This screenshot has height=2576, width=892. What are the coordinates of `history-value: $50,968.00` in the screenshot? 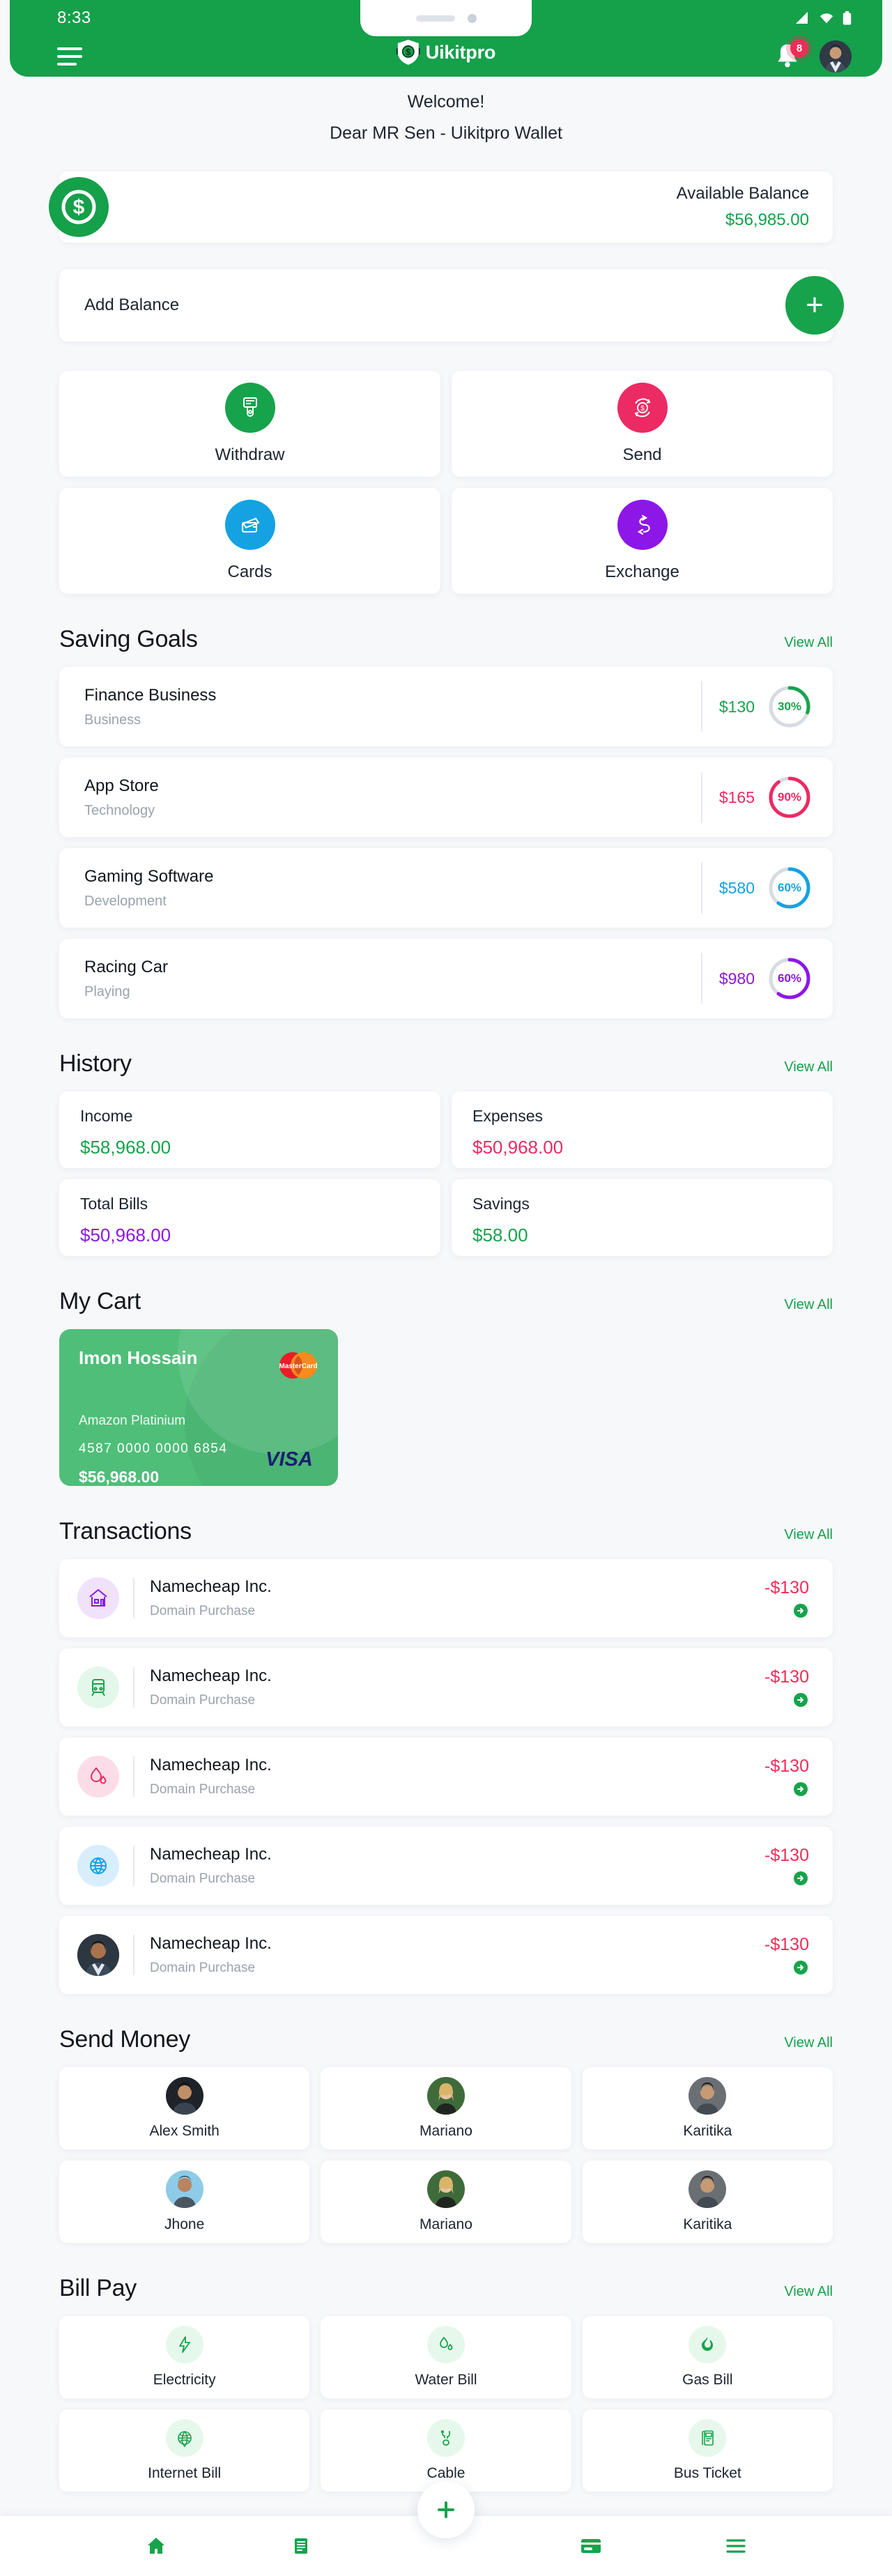 It's located at (125, 1235).